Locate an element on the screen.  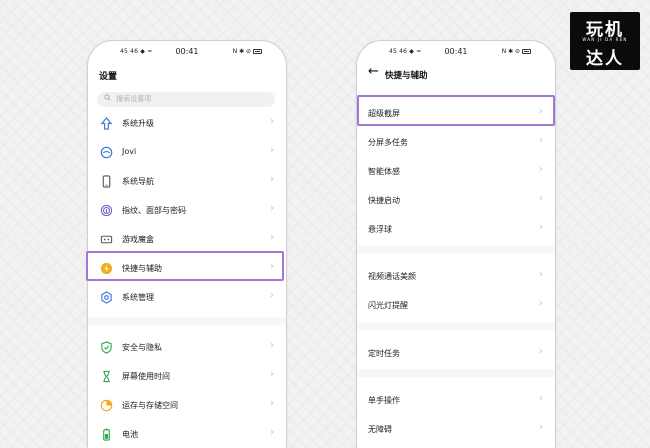
shortcut-item-label: 智能体感 is located at coordinates (384, 171).